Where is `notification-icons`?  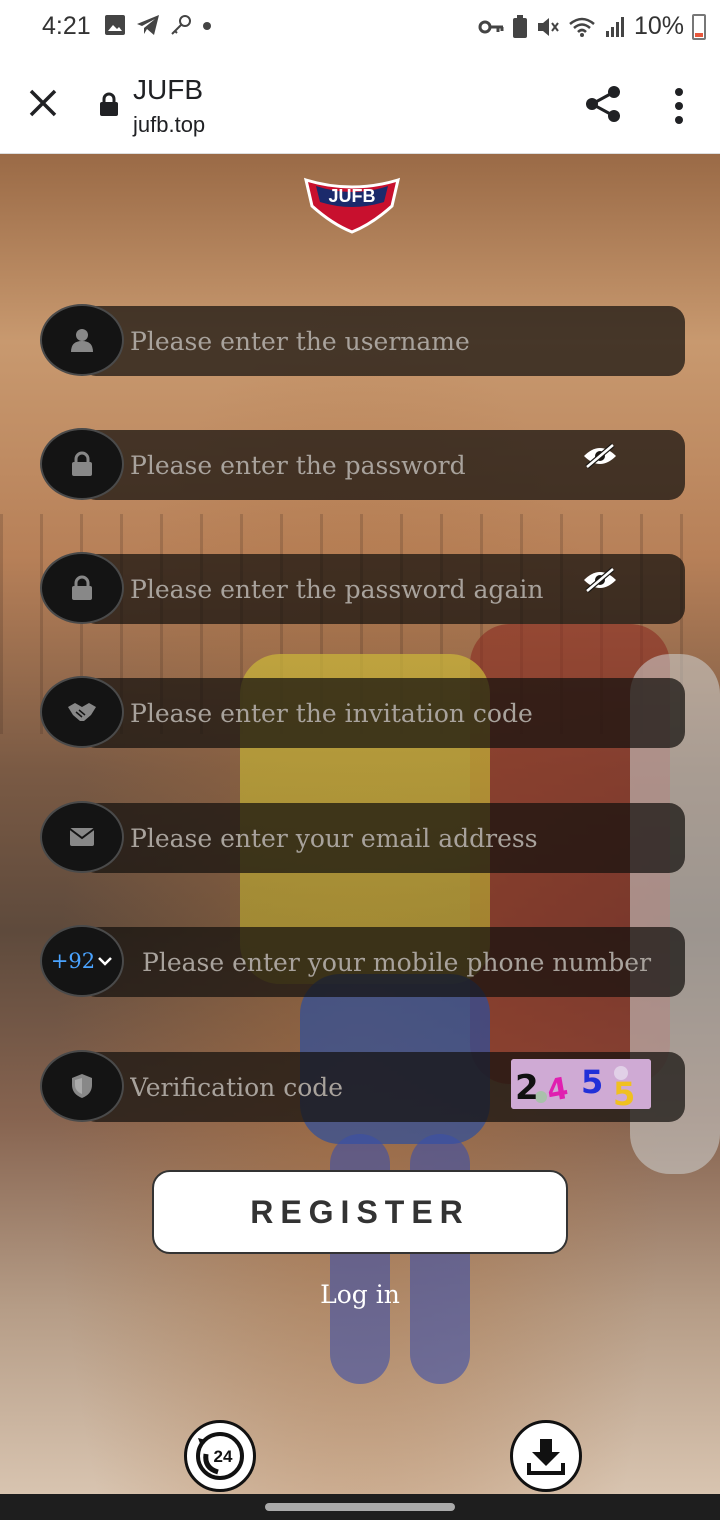
notification-icons is located at coordinates (158, 25).